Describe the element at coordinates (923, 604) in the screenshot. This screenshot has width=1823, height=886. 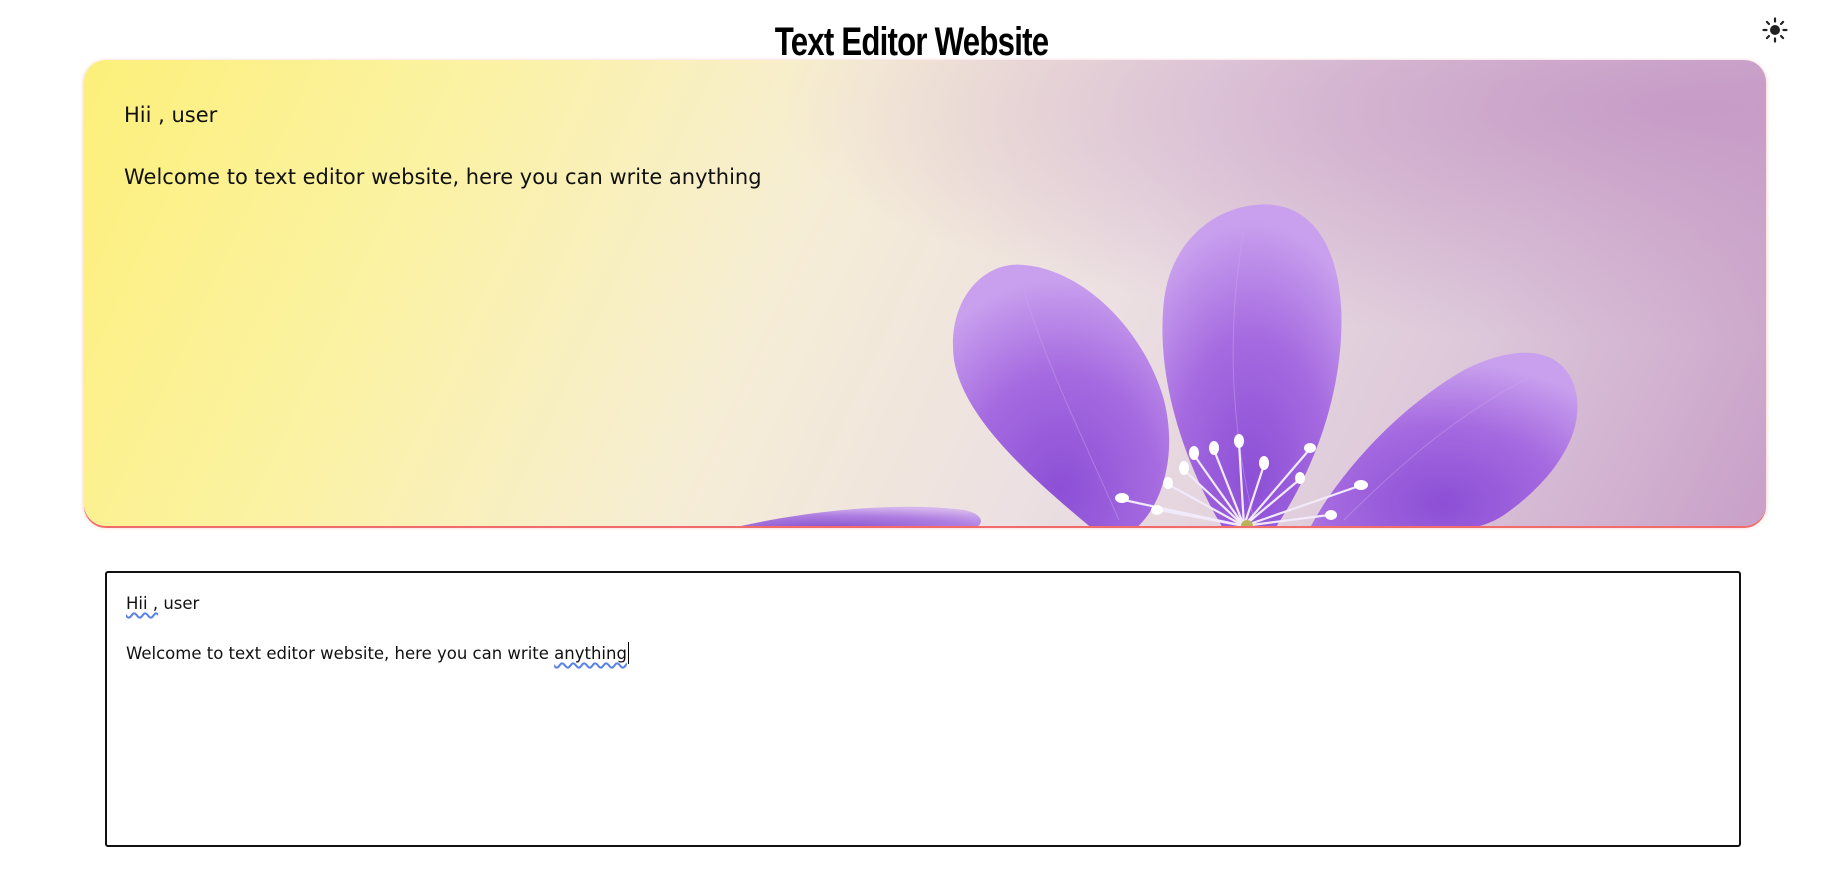
I see `editor-line-greeting: Hii , user` at that location.